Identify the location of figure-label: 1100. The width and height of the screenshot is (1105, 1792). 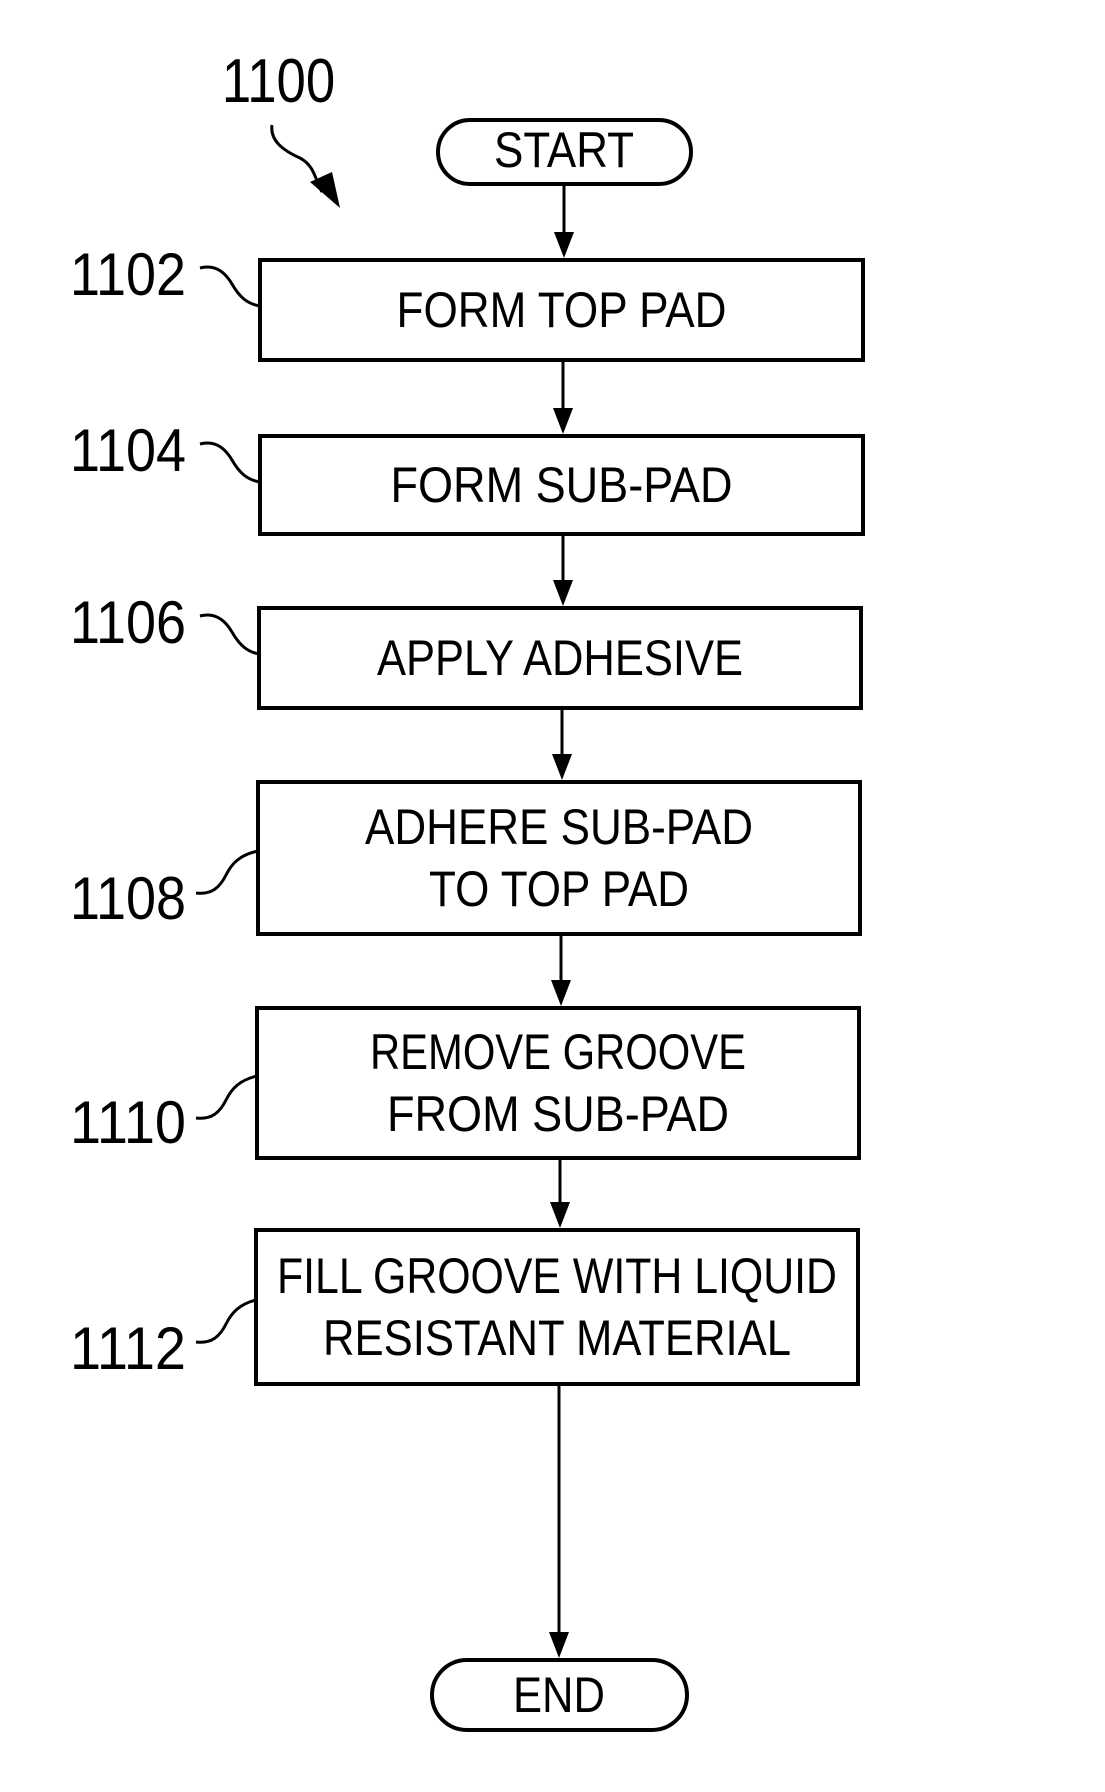
(278, 81).